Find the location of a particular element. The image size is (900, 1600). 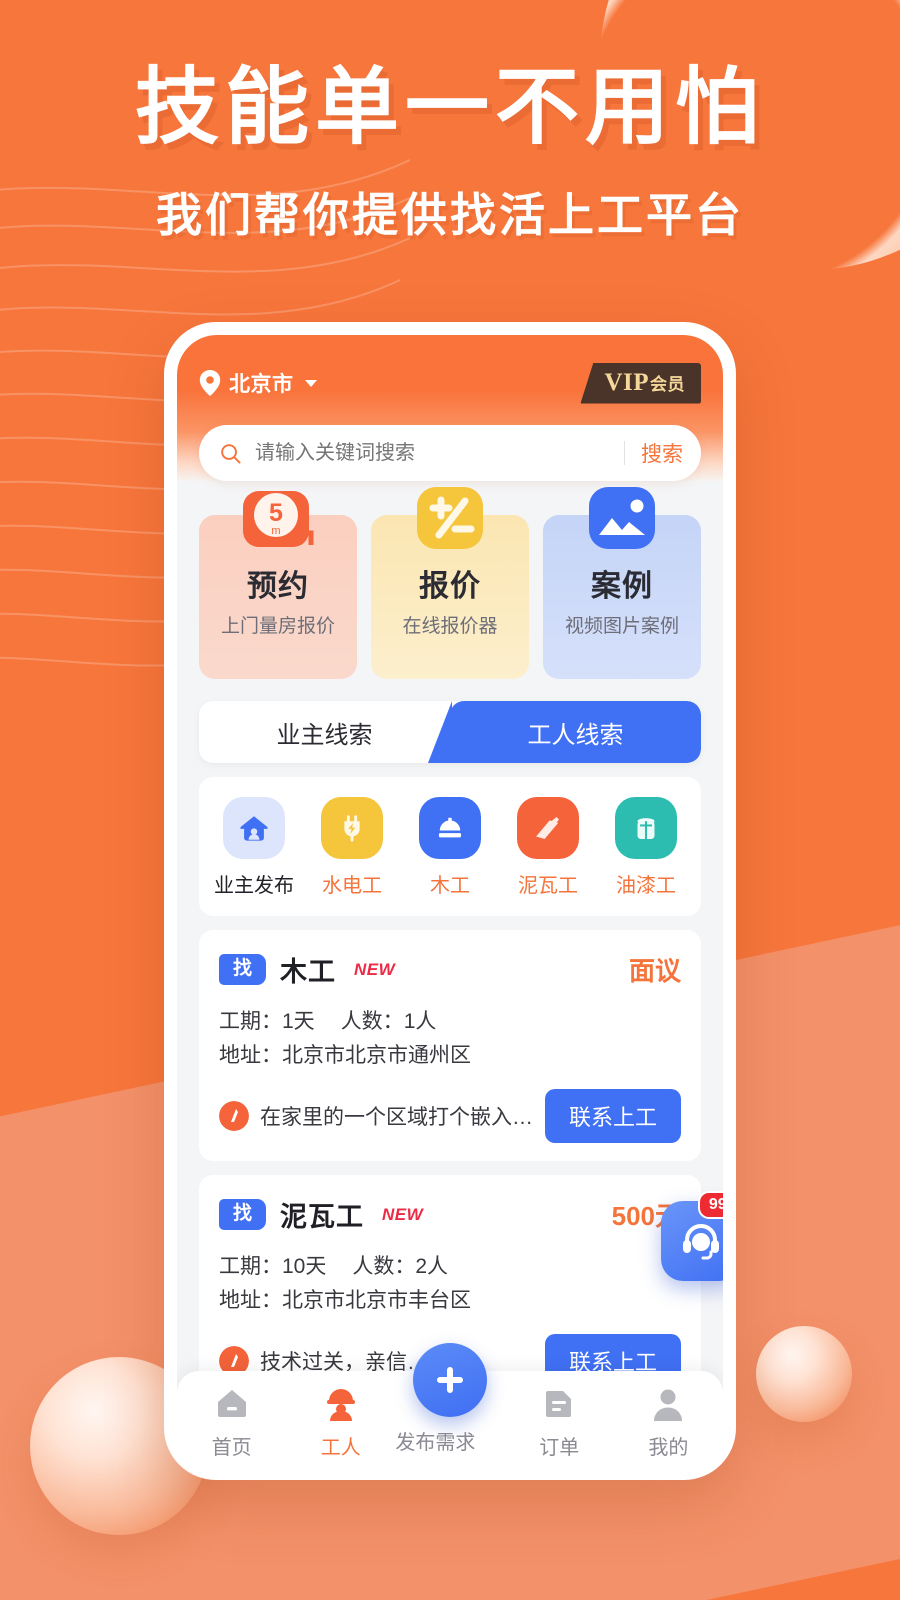

home-user-icon is located at coordinates (254, 828).